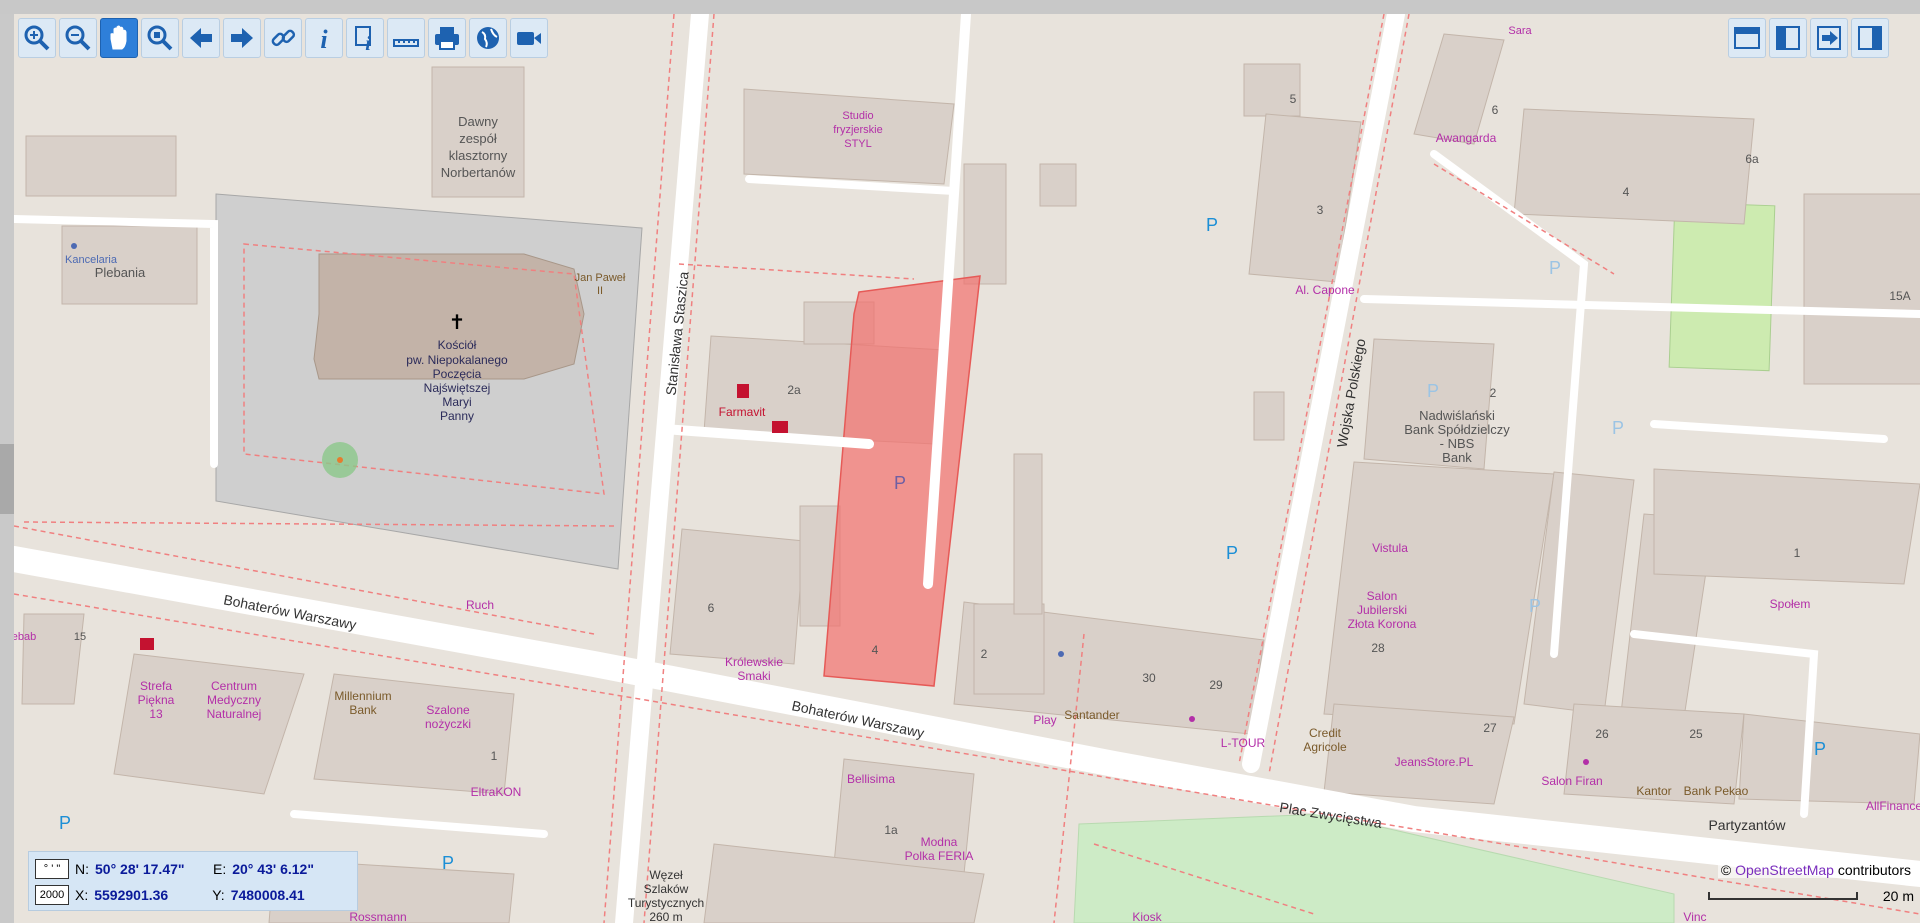 The height and width of the screenshot is (923, 1920). I want to click on back-button, so click(201, 38).